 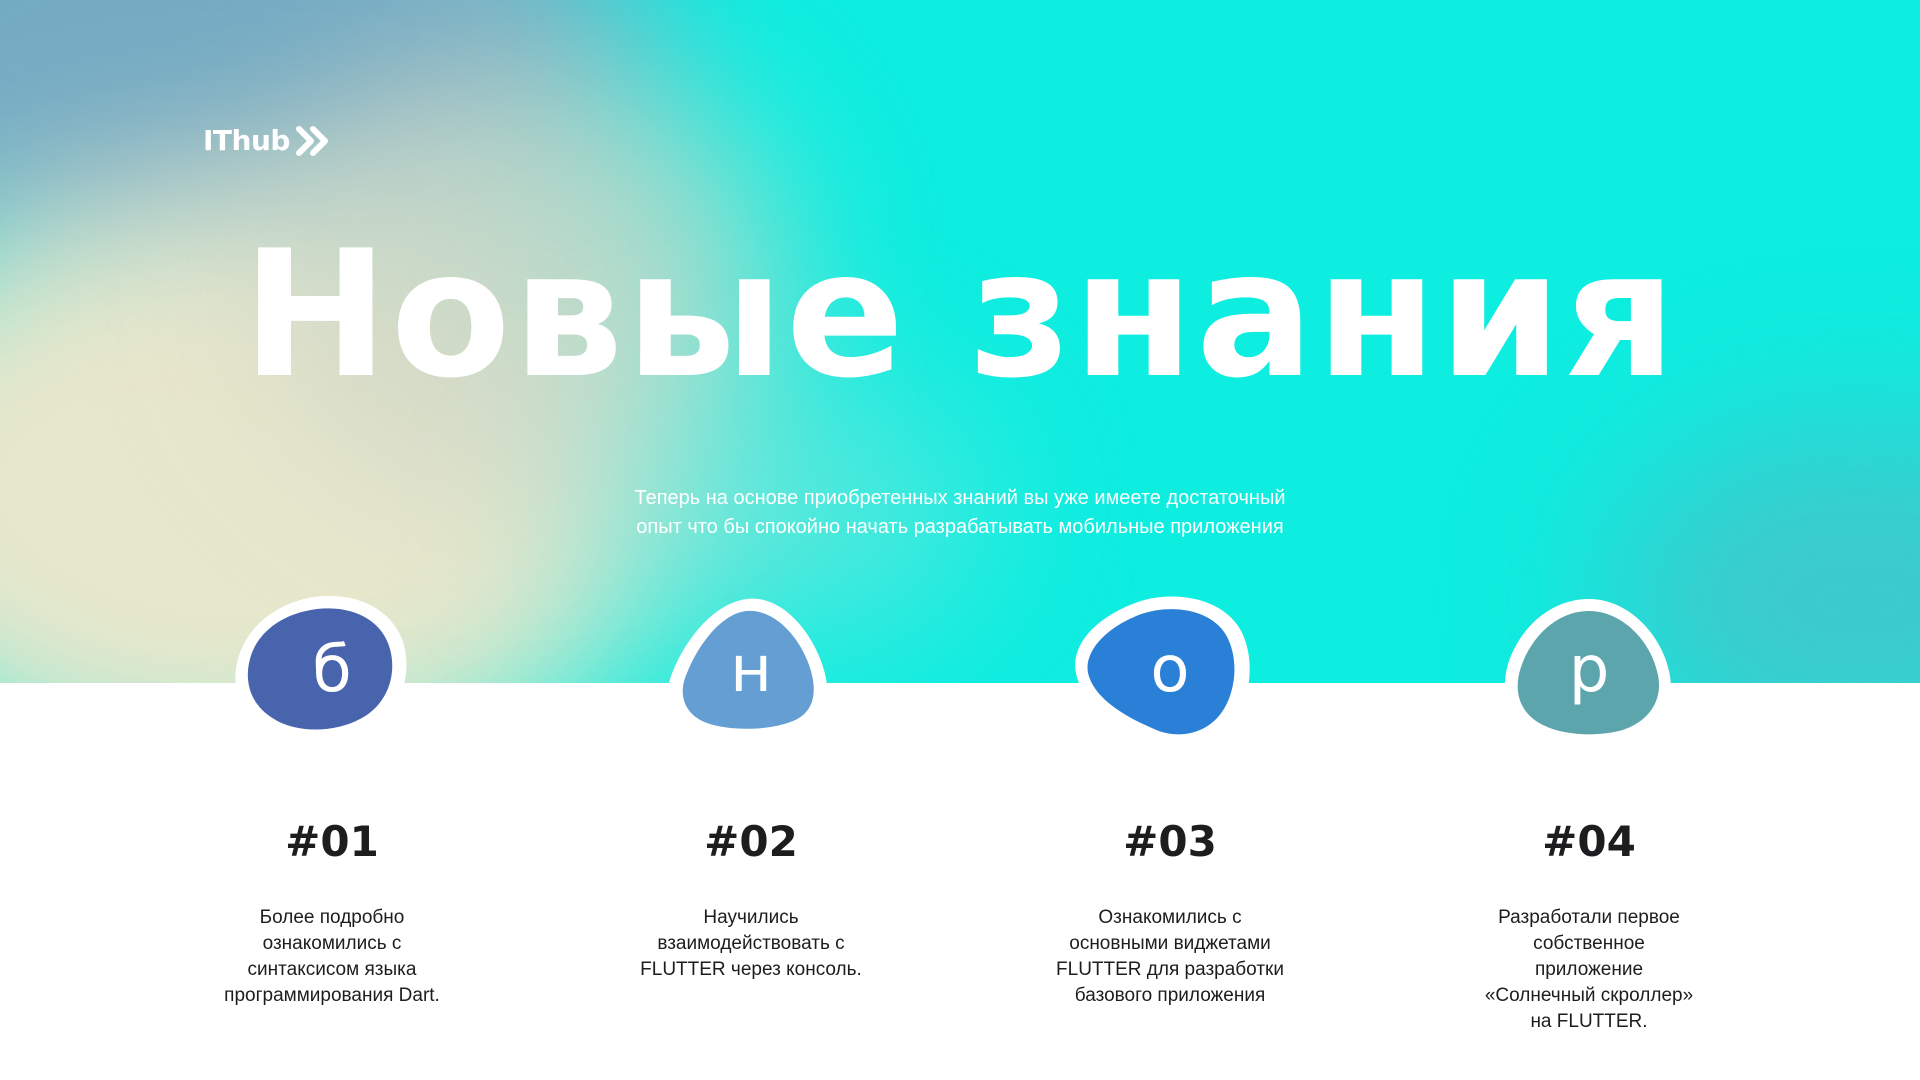 I want to click on badge-letter: р, so click(x=1589, y=670).